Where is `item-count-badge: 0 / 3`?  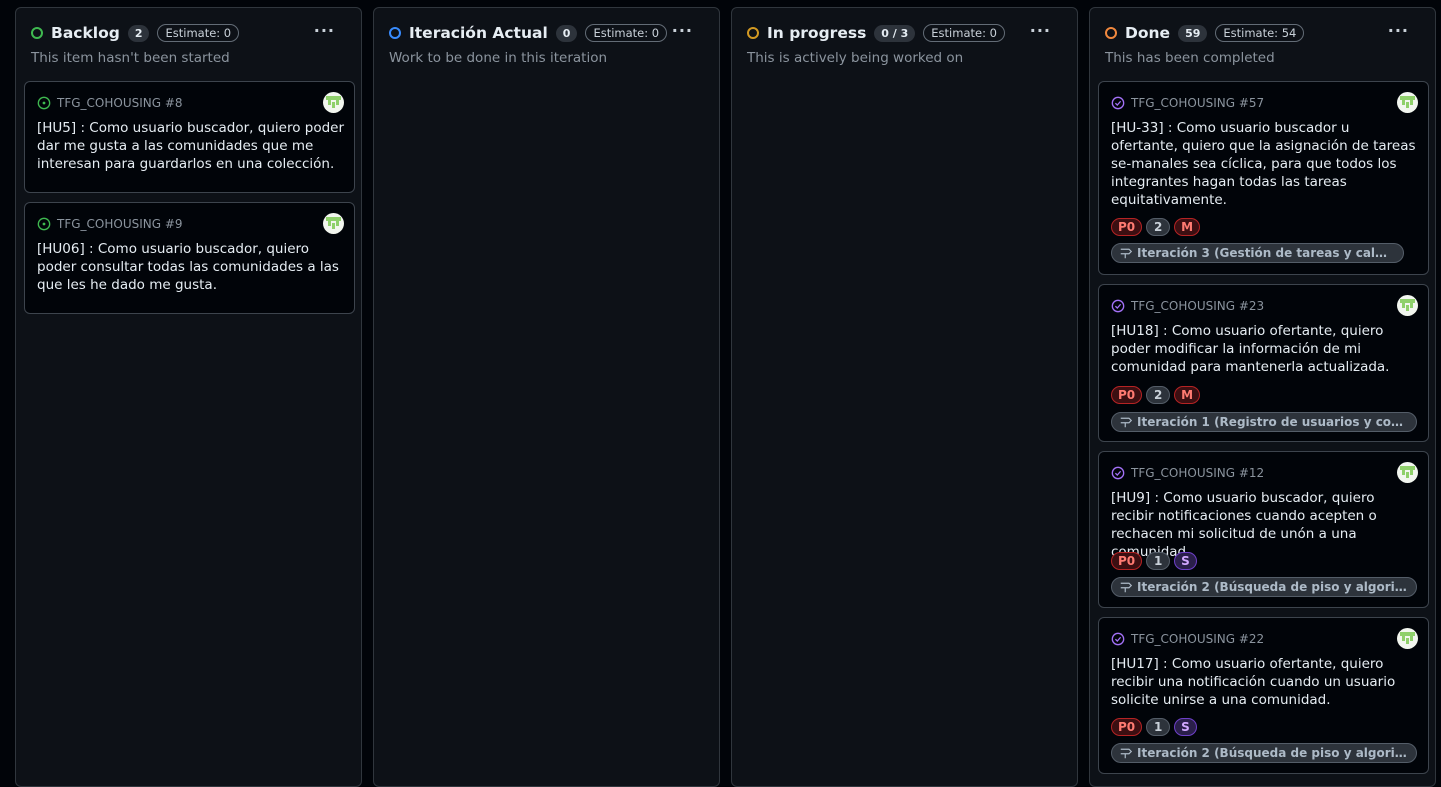
item-count-badge: 0 / 3 is located at coordinates (895, 33).